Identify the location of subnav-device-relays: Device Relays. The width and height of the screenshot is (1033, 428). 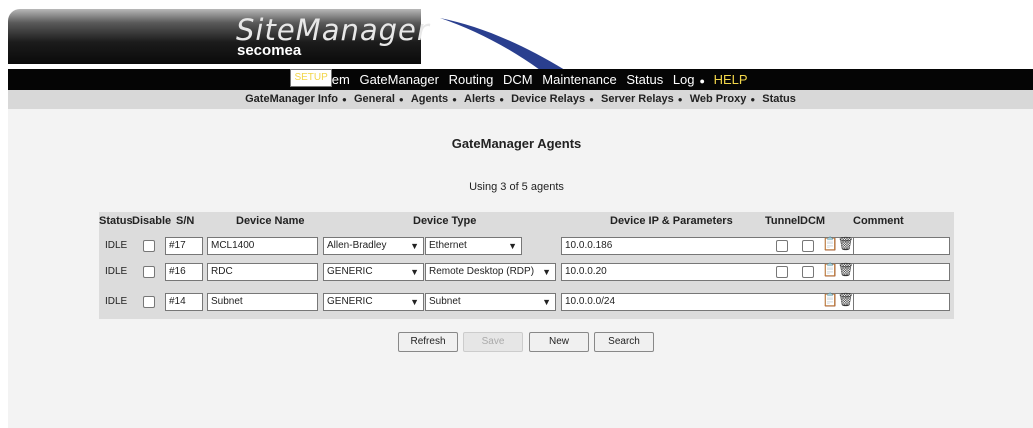
(548, 99).